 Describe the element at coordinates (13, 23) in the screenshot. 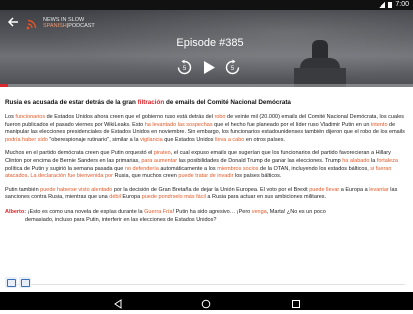

I see `back-arrow-icon` at that location.